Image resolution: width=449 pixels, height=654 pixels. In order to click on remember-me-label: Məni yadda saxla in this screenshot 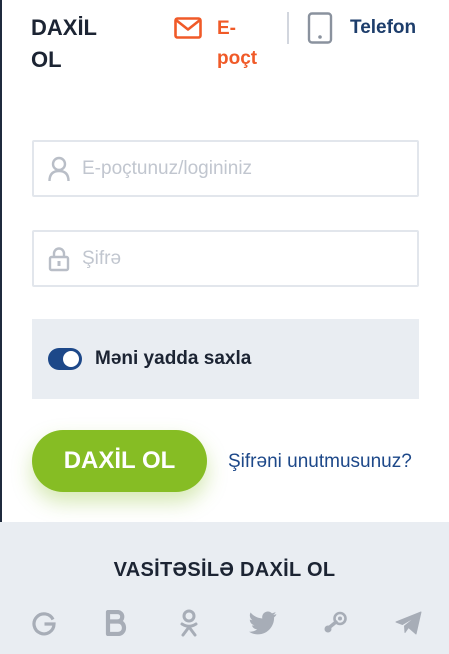, I will do `click(173, 358)`.